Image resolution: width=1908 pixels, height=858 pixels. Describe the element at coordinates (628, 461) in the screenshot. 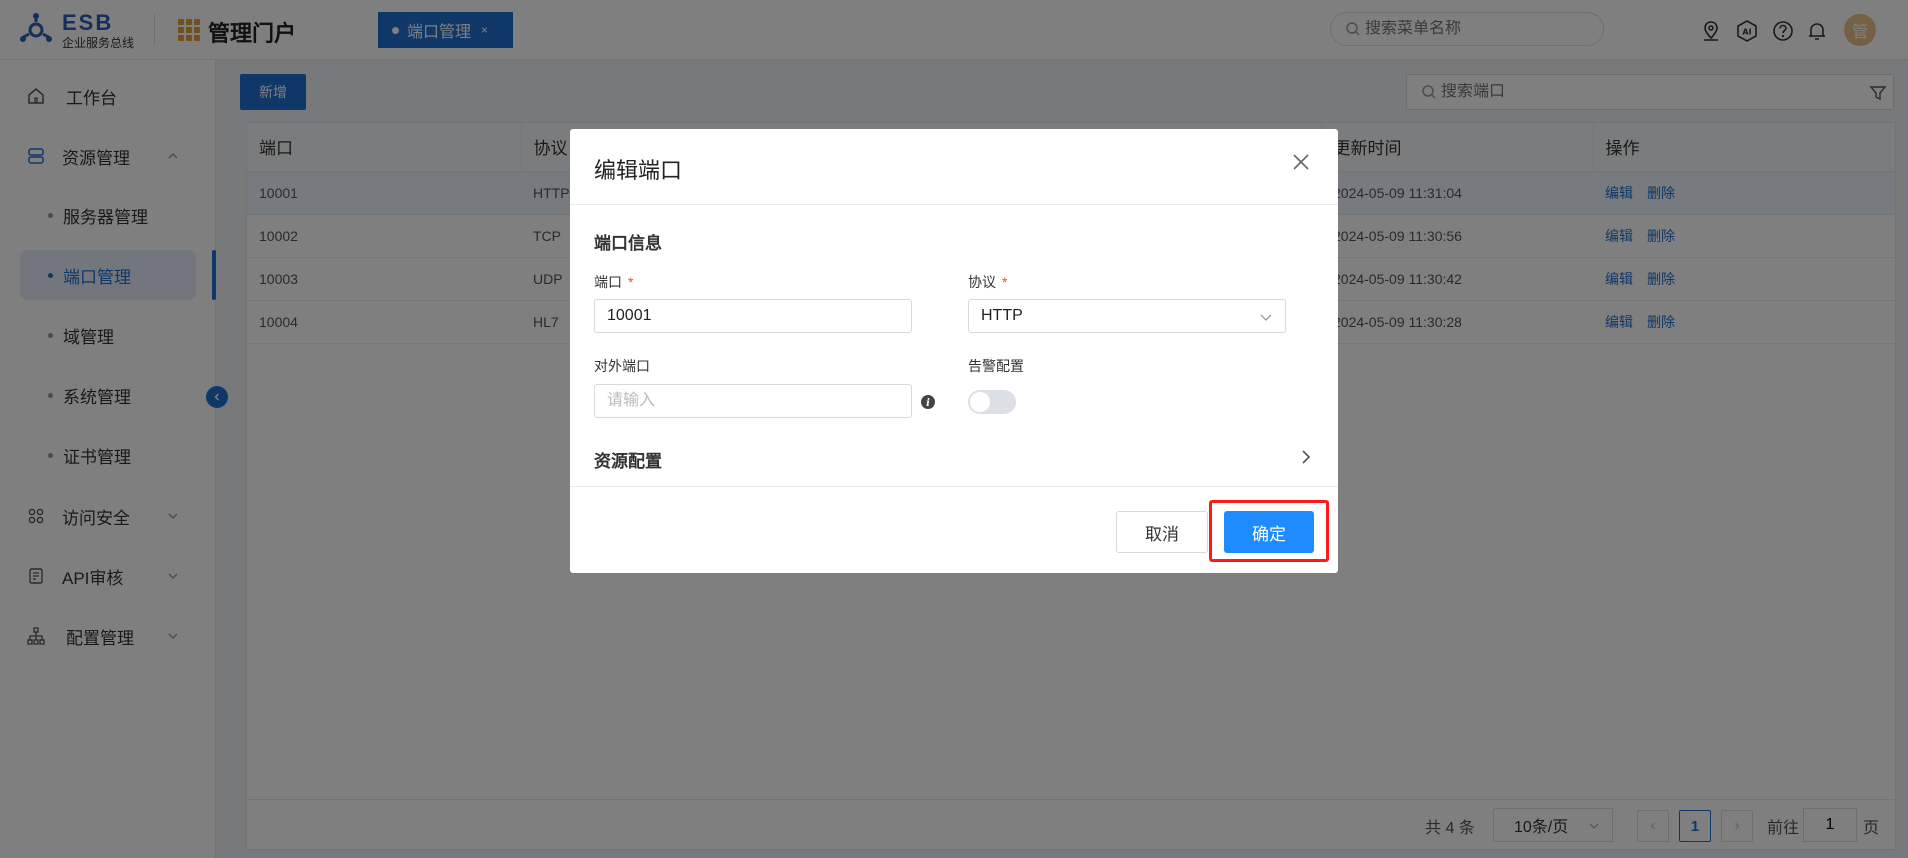

I see `section-resource-config: 资源配置` at that location.